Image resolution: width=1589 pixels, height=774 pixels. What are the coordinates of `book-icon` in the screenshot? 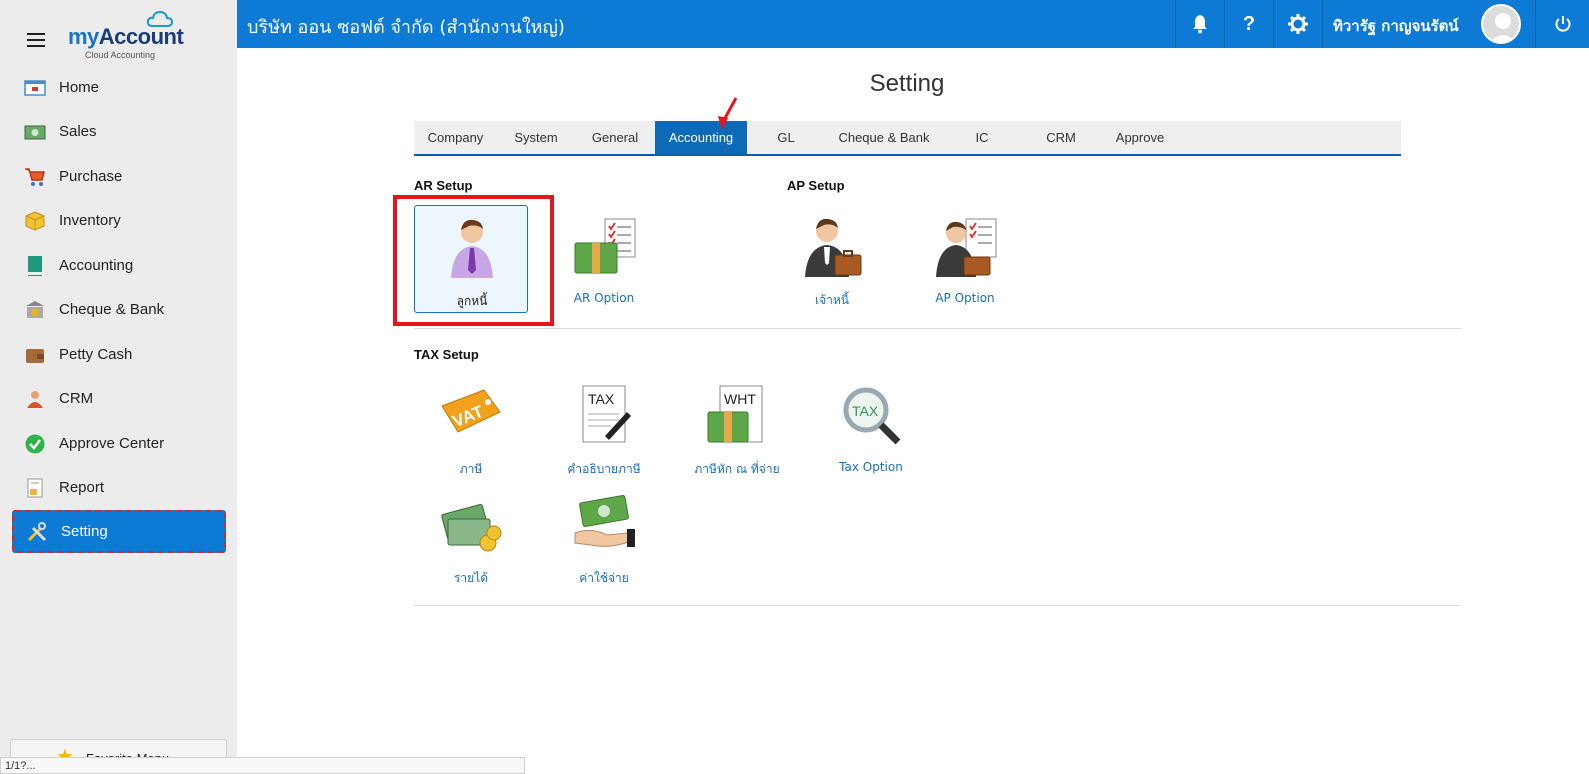 It's located at (35, 266).